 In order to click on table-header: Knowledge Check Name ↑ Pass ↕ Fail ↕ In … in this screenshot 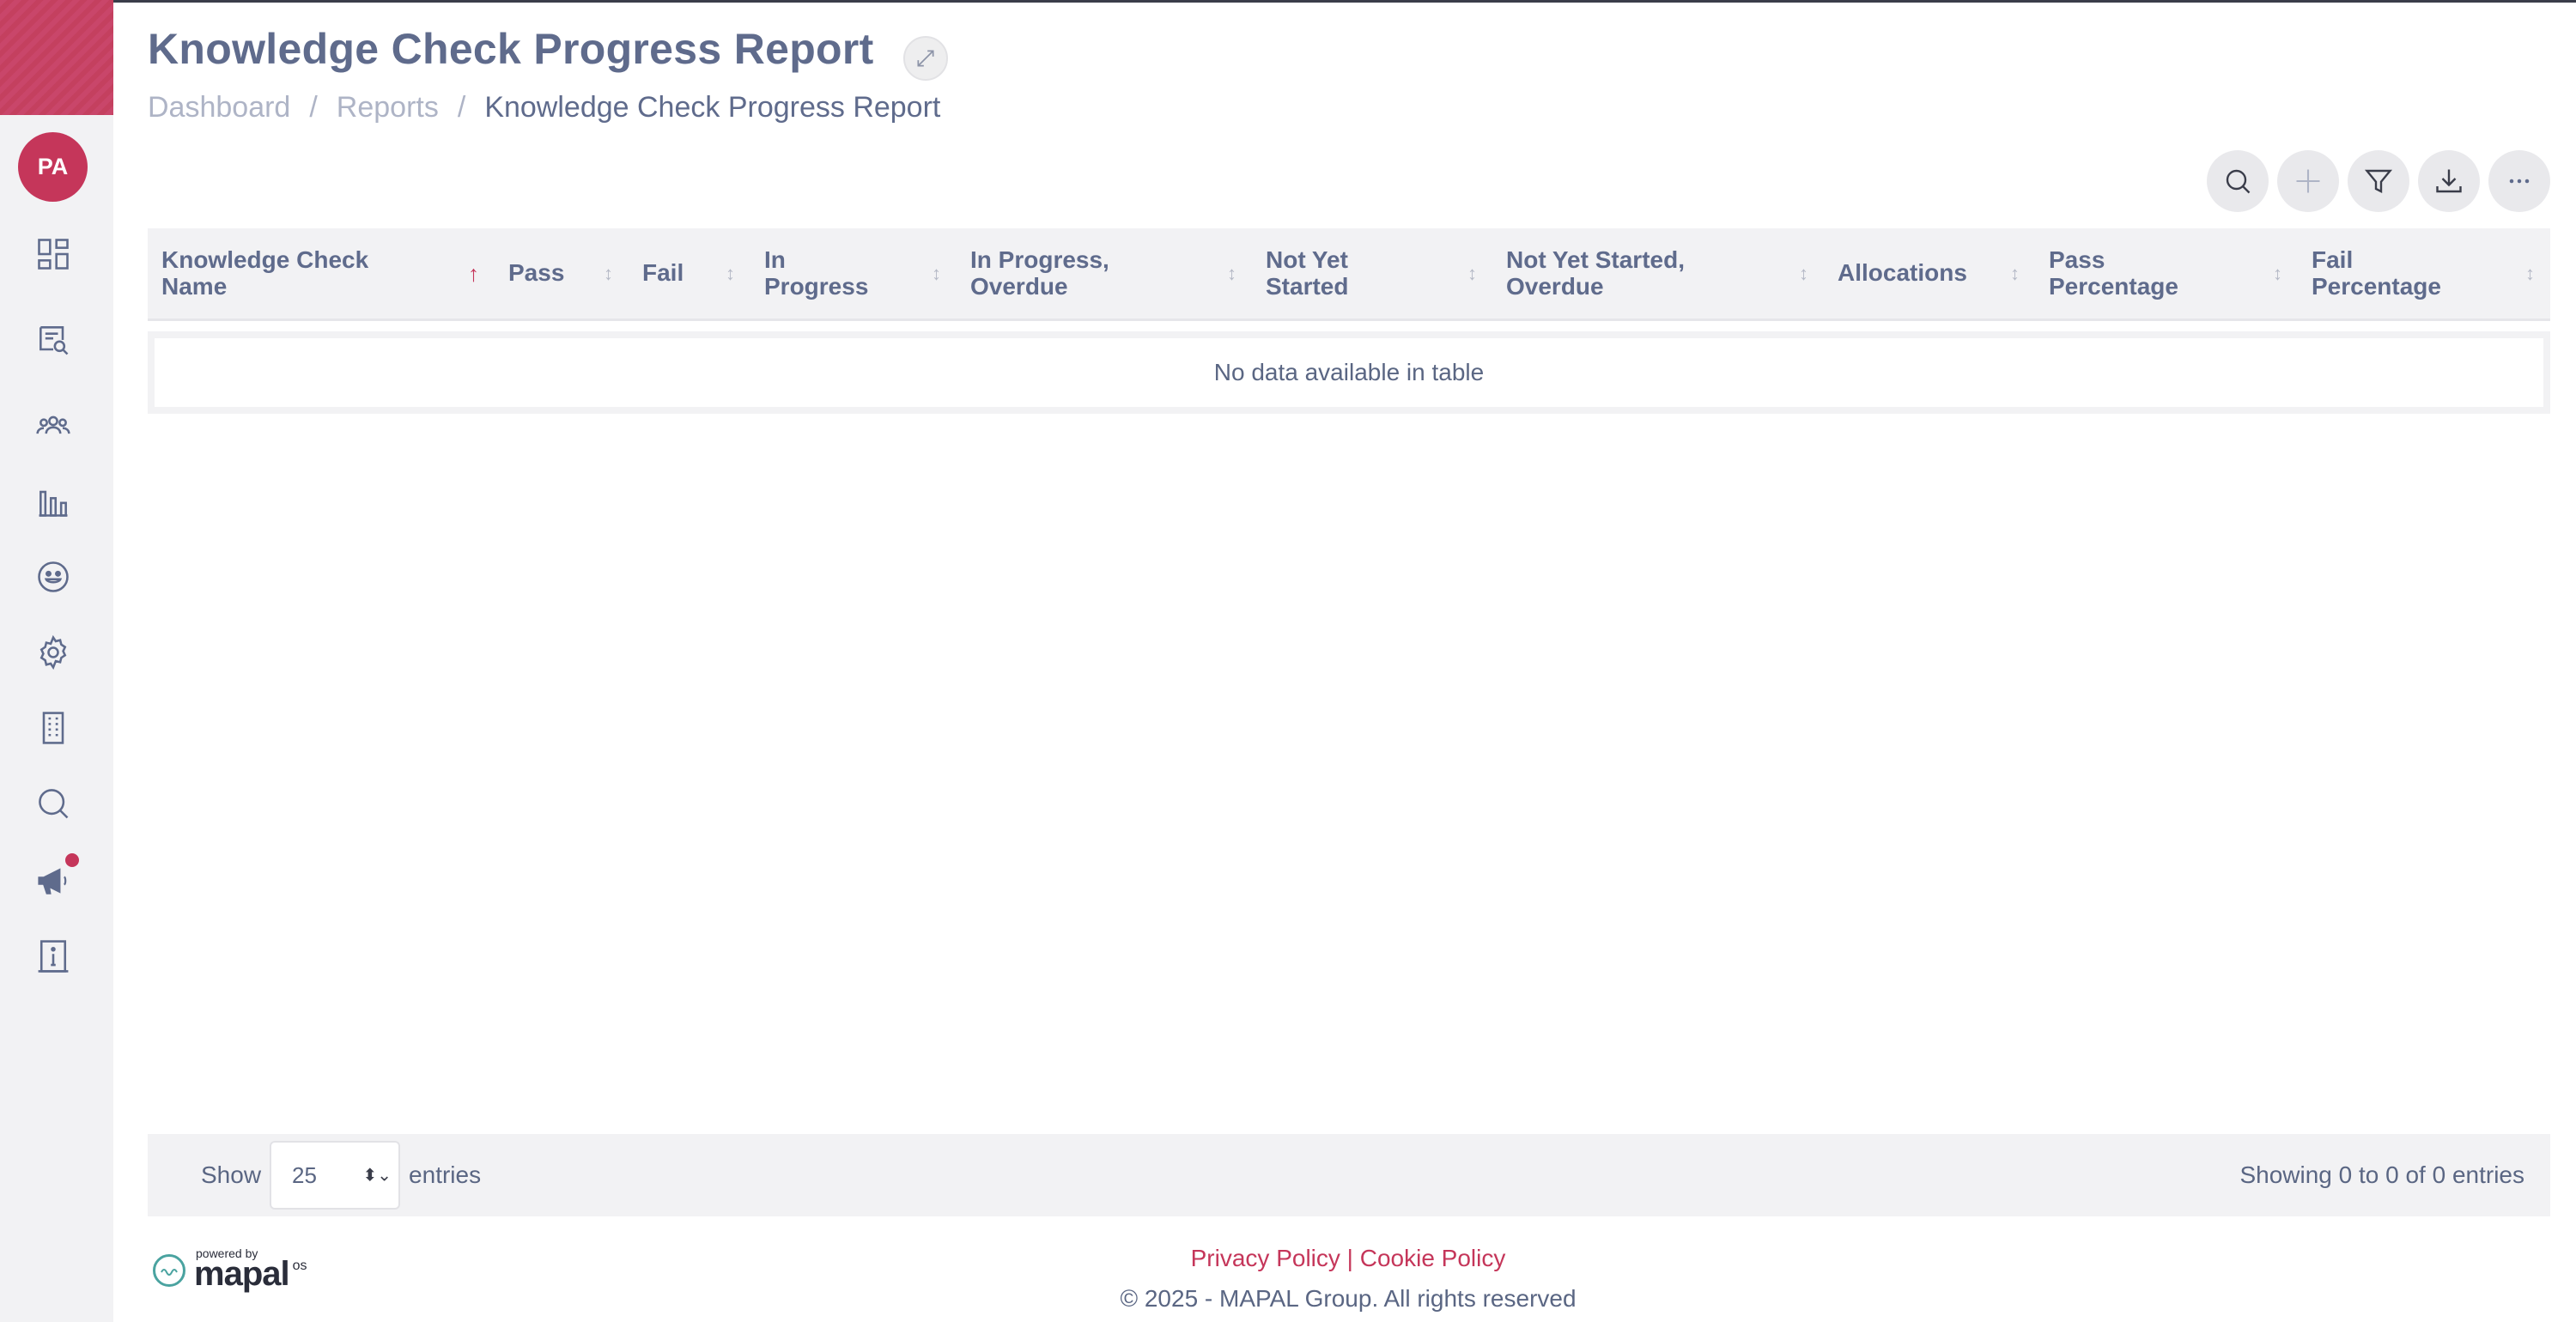, I will do `click(1349, 274)`.